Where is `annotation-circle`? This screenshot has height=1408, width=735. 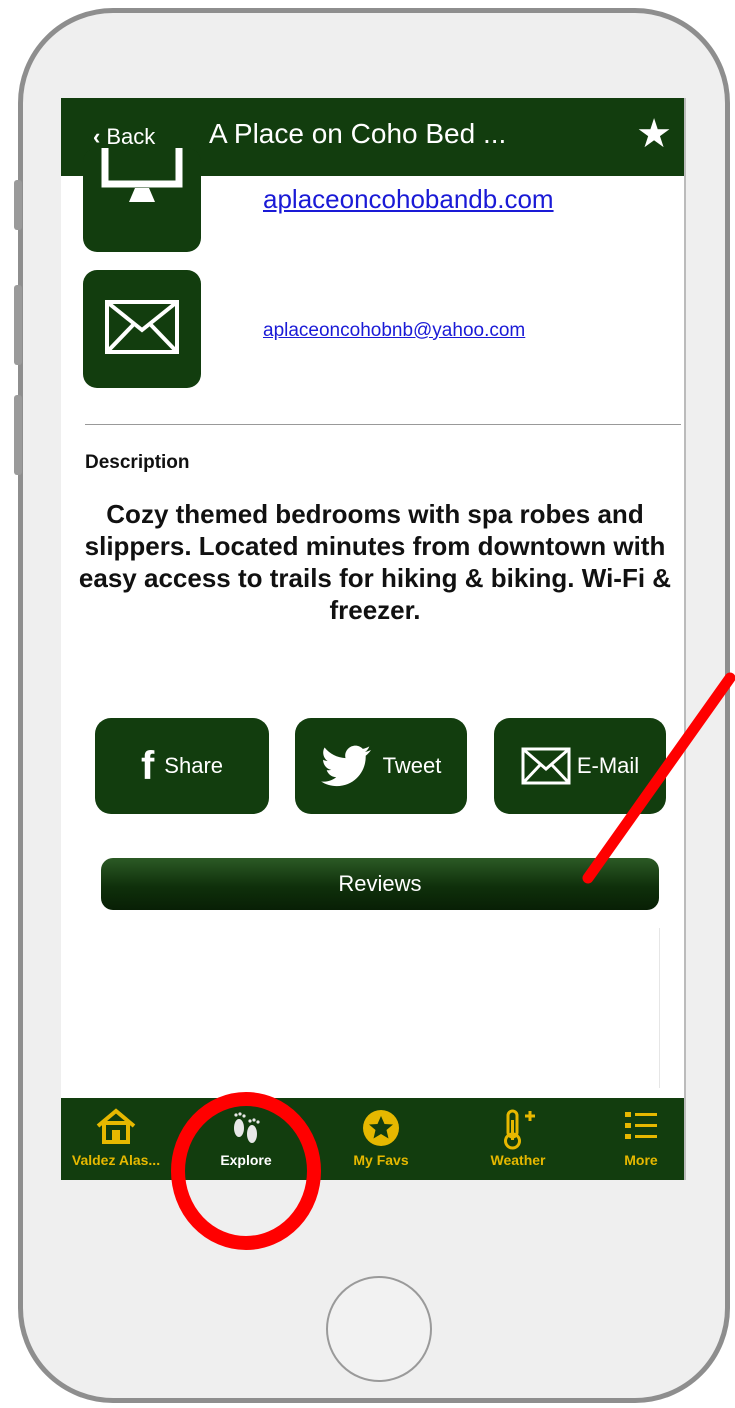 annotation-circle is located at coordinates (246, 1171).